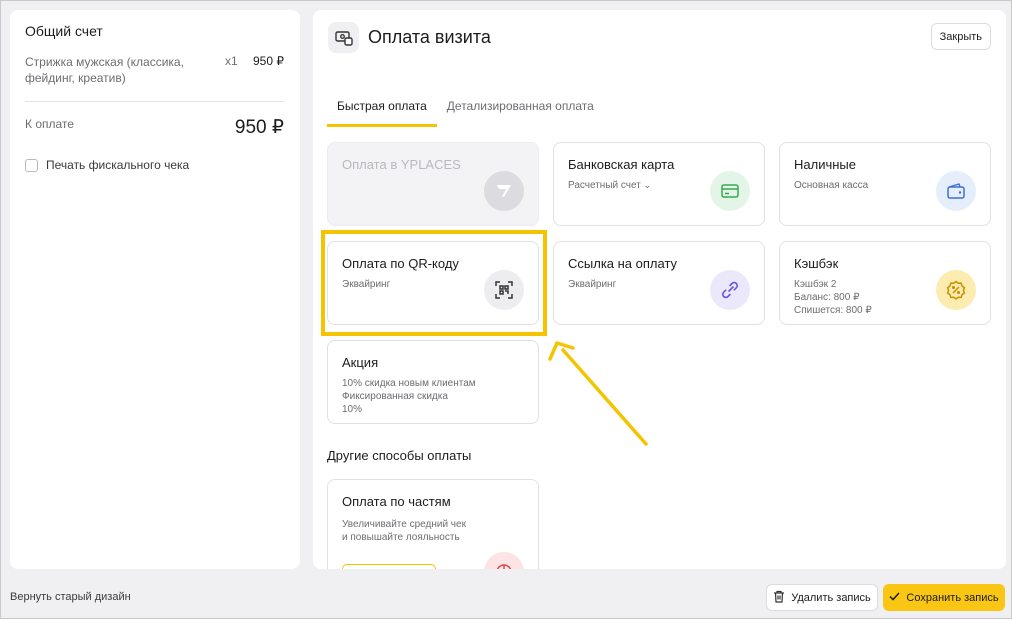 This screenshot has width=1012, height=619. Describe the element at coordinates (831, 597) in the screenshot. I see `delete-record-label: Удалить запись` at that location.